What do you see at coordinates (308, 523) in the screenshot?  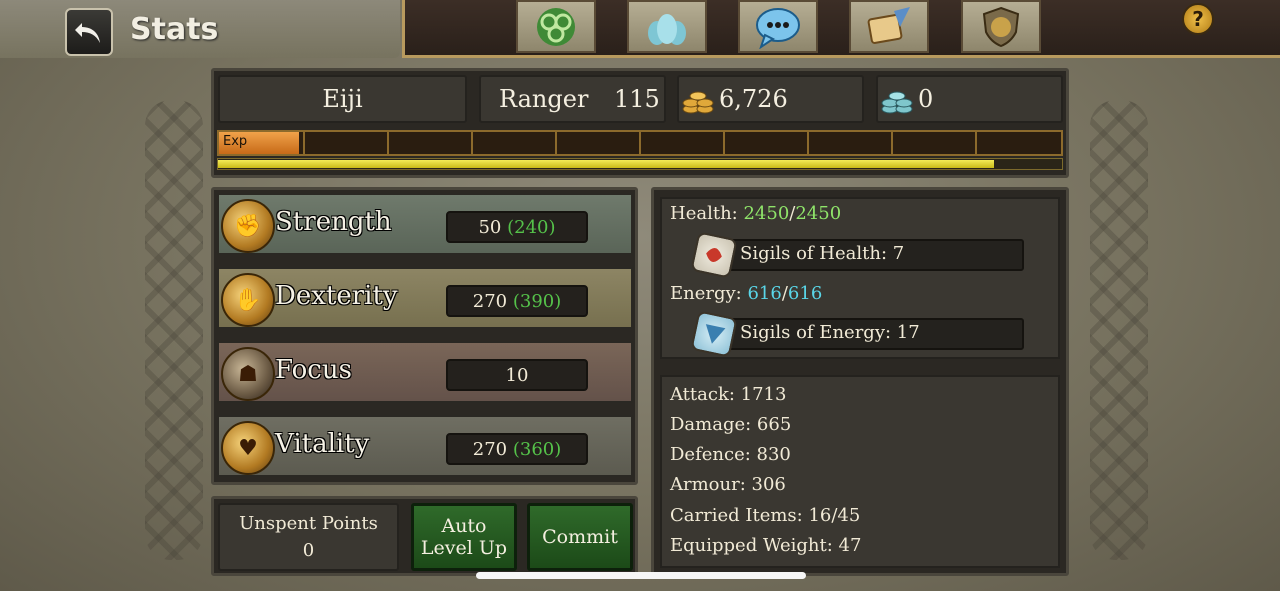 I see `unspent-points-label: Unspent Points` at bounding box center [308, 523].